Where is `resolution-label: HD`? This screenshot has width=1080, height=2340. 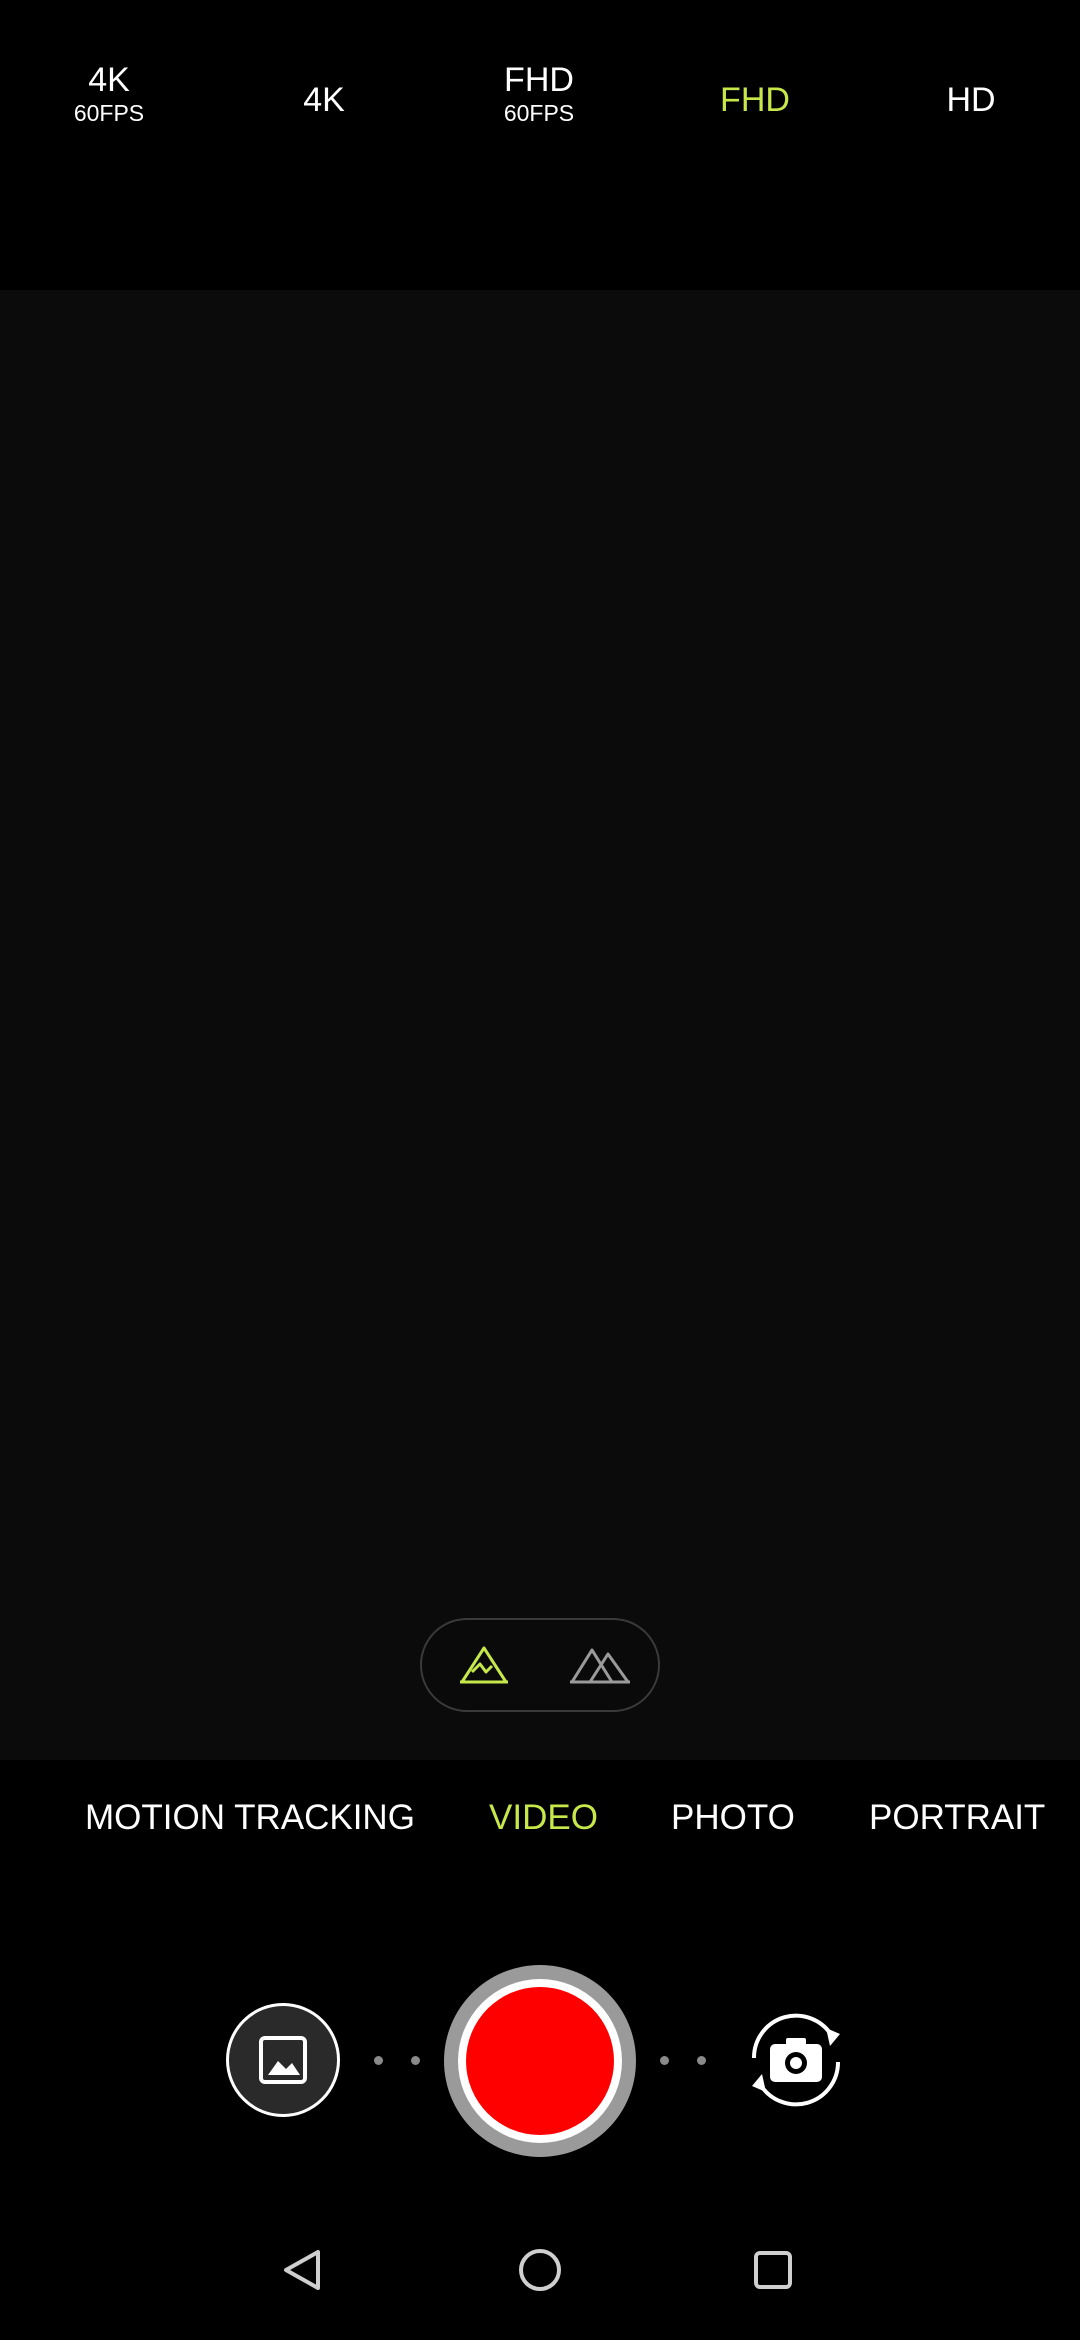 resolution-label: HD is located at coordinates (971, 100).